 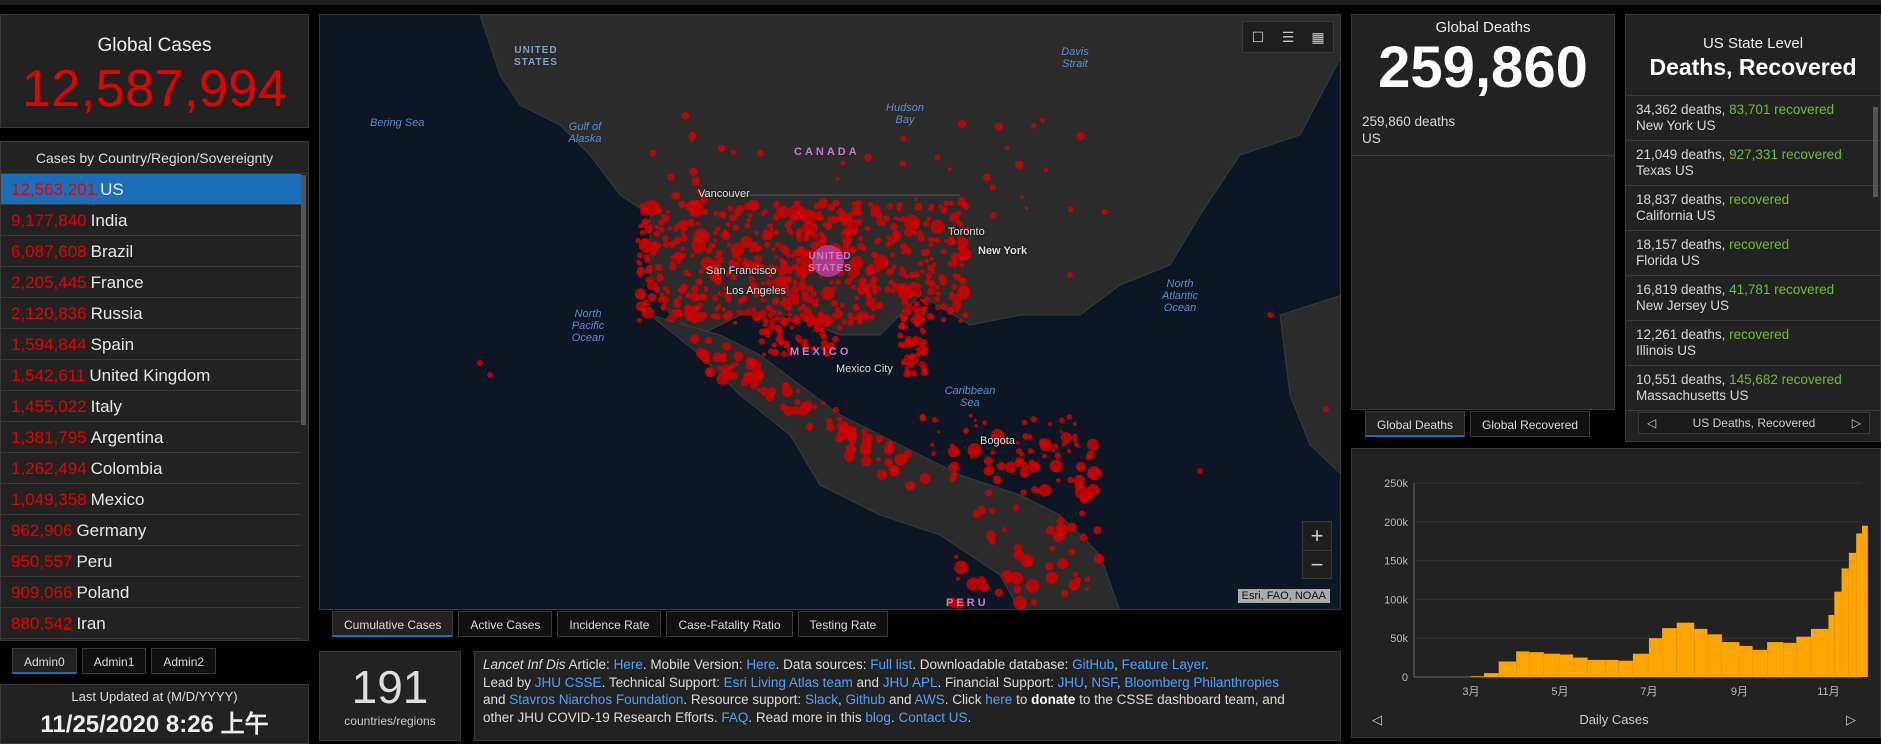 I want to click on country-row: 950,557 Peru, so click(x=151, y=561).